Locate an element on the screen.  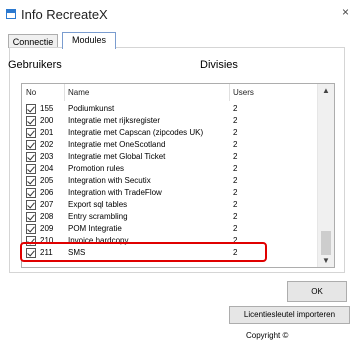
module-number: 203 is located at coordinates (47, 156).